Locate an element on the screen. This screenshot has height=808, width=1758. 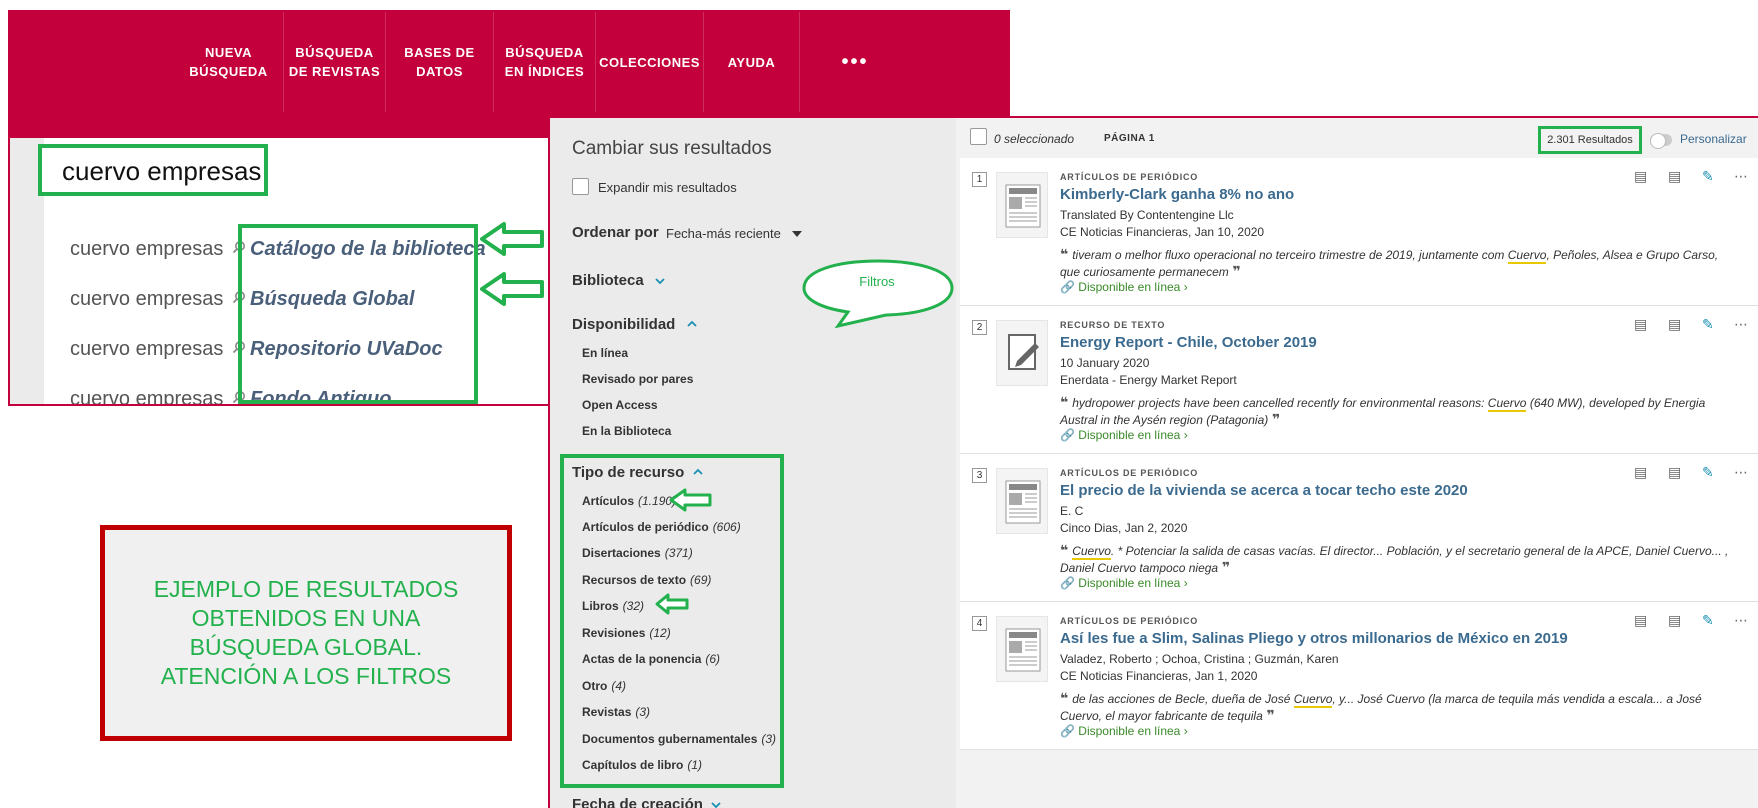
select-all-checkbox is located at coordinates (978, 136).